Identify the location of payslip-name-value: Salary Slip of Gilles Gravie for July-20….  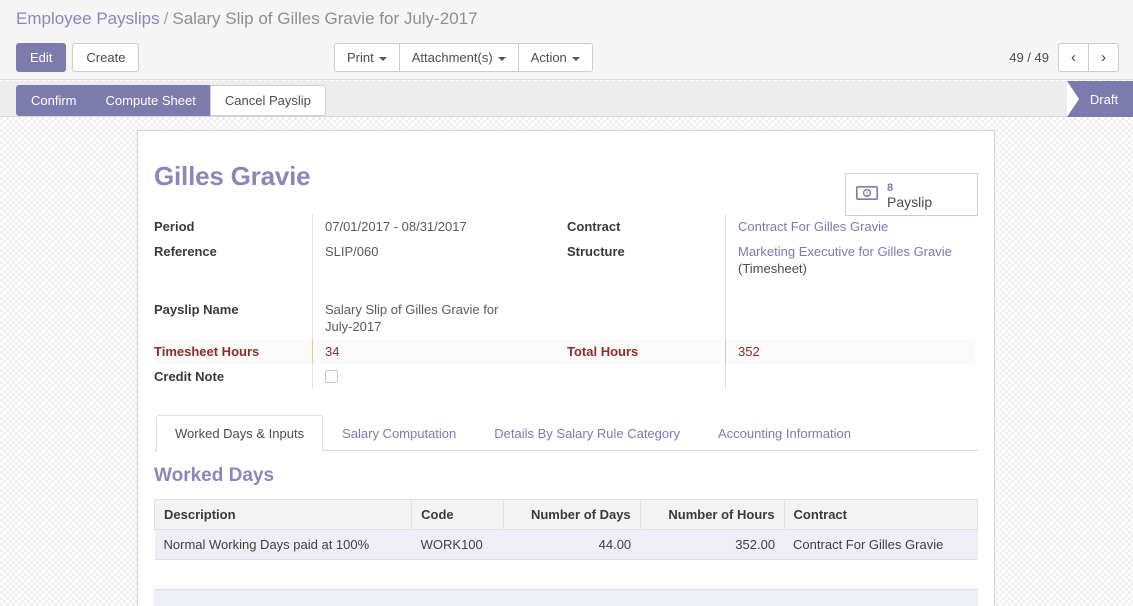
(412, 318).